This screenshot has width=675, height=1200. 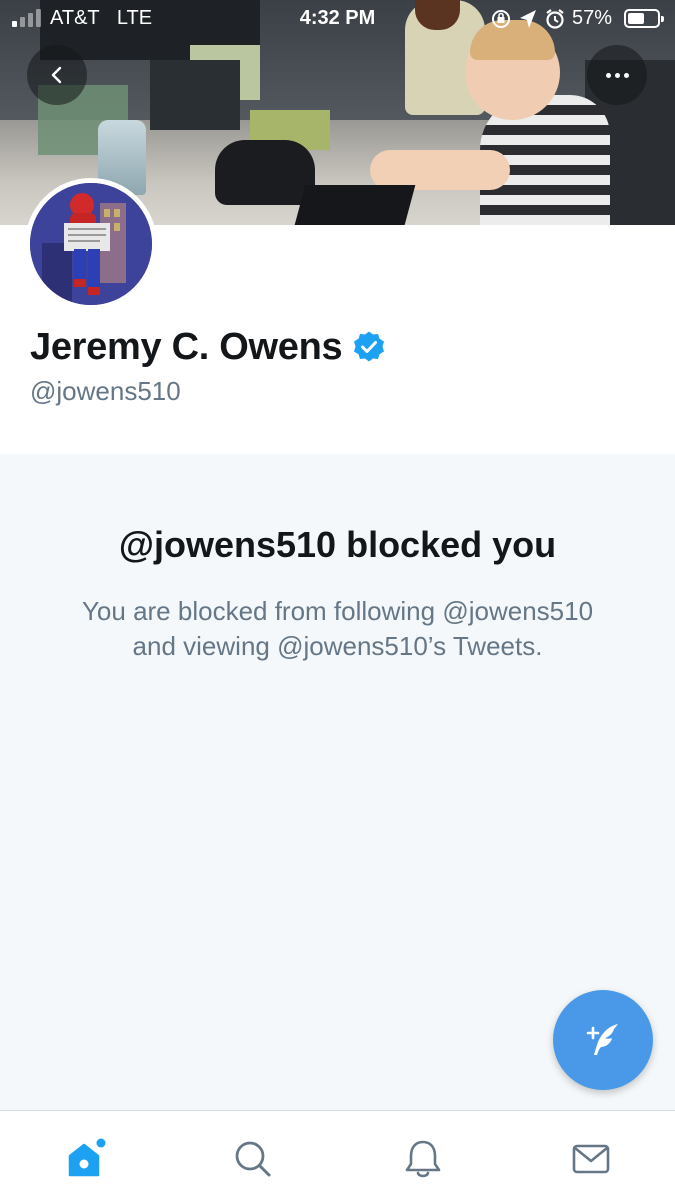 I want to click on alarm-icon, so click(x=555, y=19).